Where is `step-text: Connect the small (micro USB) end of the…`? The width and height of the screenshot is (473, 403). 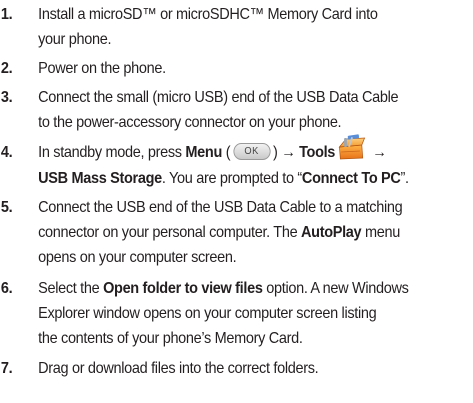
step-text: Connect the small (micro USB) end of the… is located at coordinates (253, 110).